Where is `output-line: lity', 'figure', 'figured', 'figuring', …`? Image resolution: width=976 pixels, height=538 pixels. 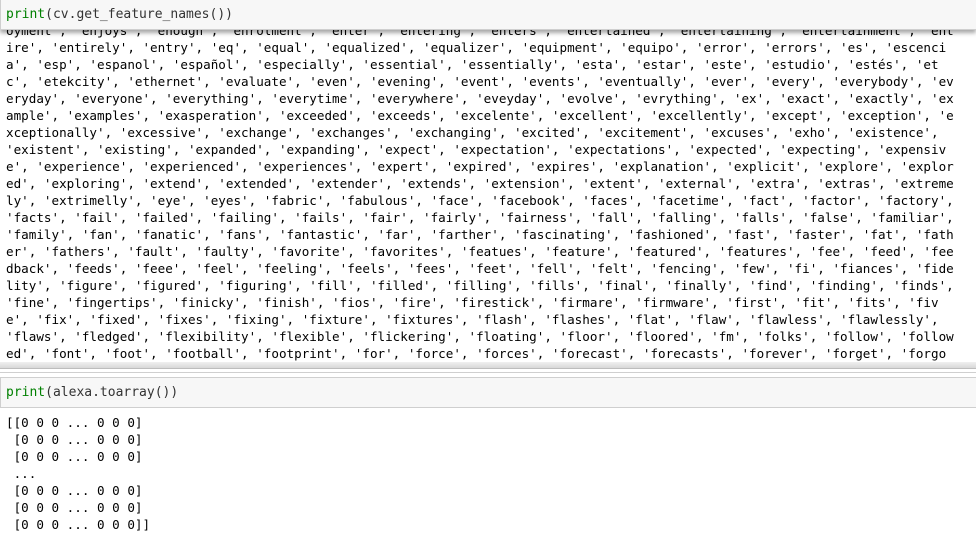 output-line: lity', 'figure', 'figured', 'figuring', … is located at coordinates (480, 285).